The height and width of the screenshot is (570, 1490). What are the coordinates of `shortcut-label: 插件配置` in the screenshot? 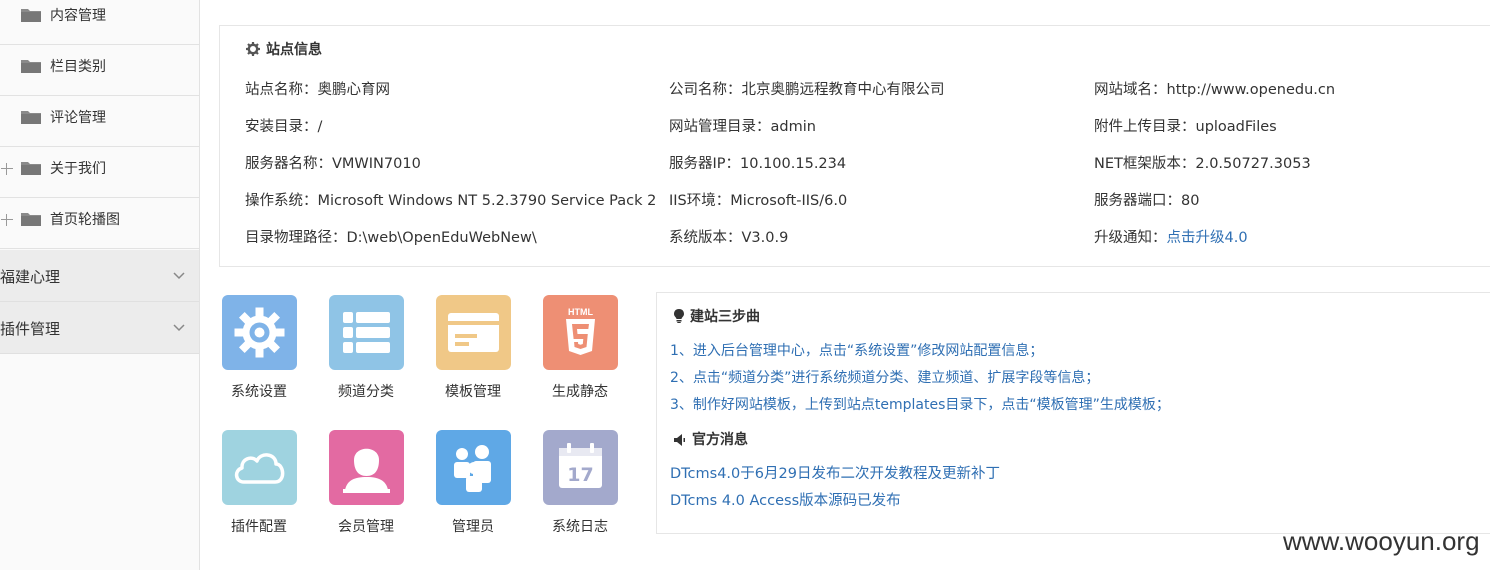 It's located at (259, 527).